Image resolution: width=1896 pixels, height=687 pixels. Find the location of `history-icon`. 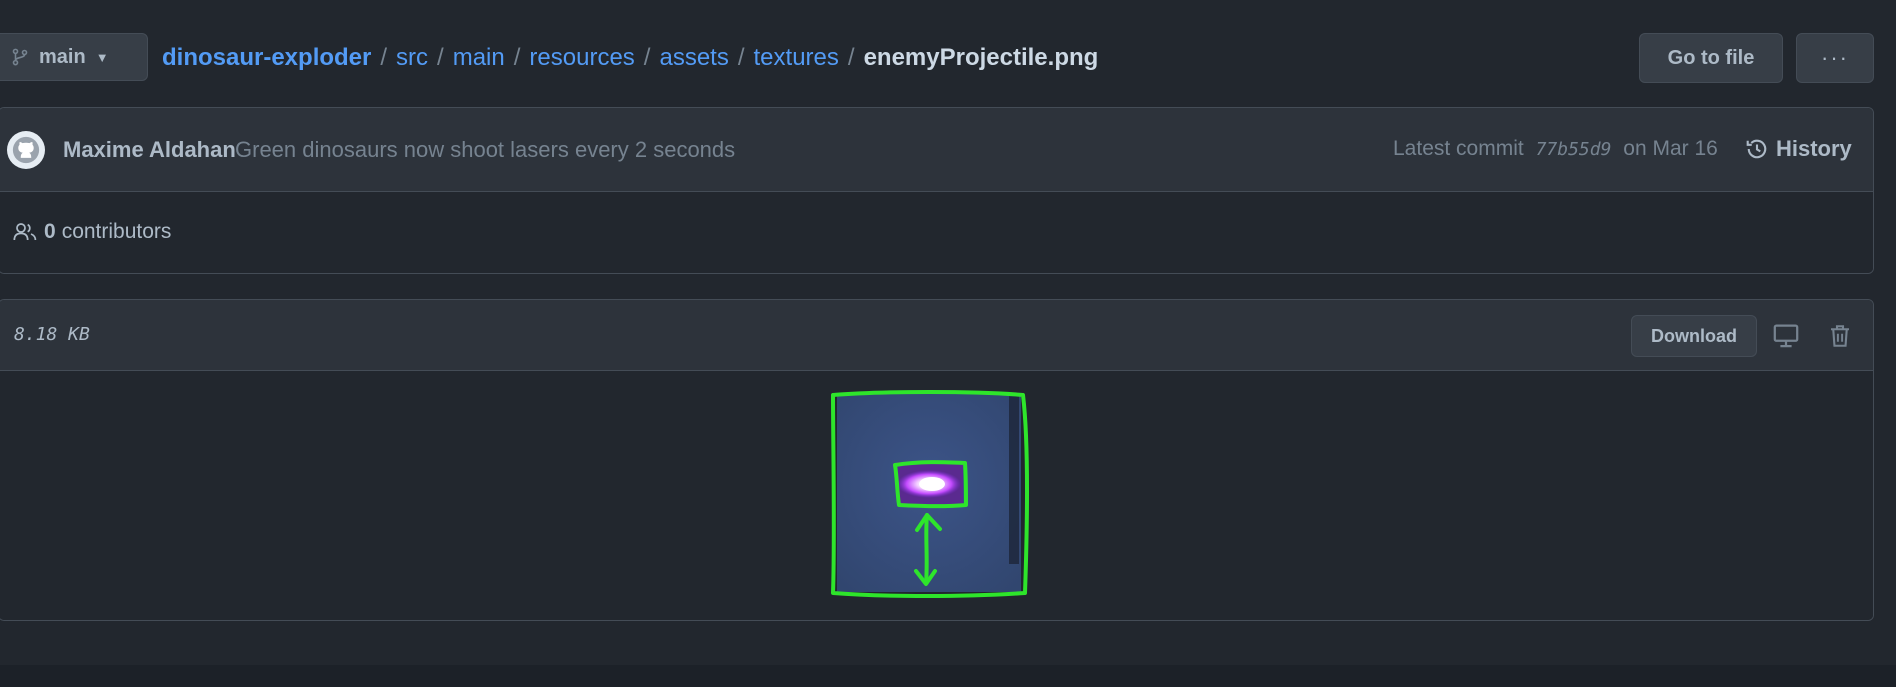

history-icon is located at coordinates (1756, 149).